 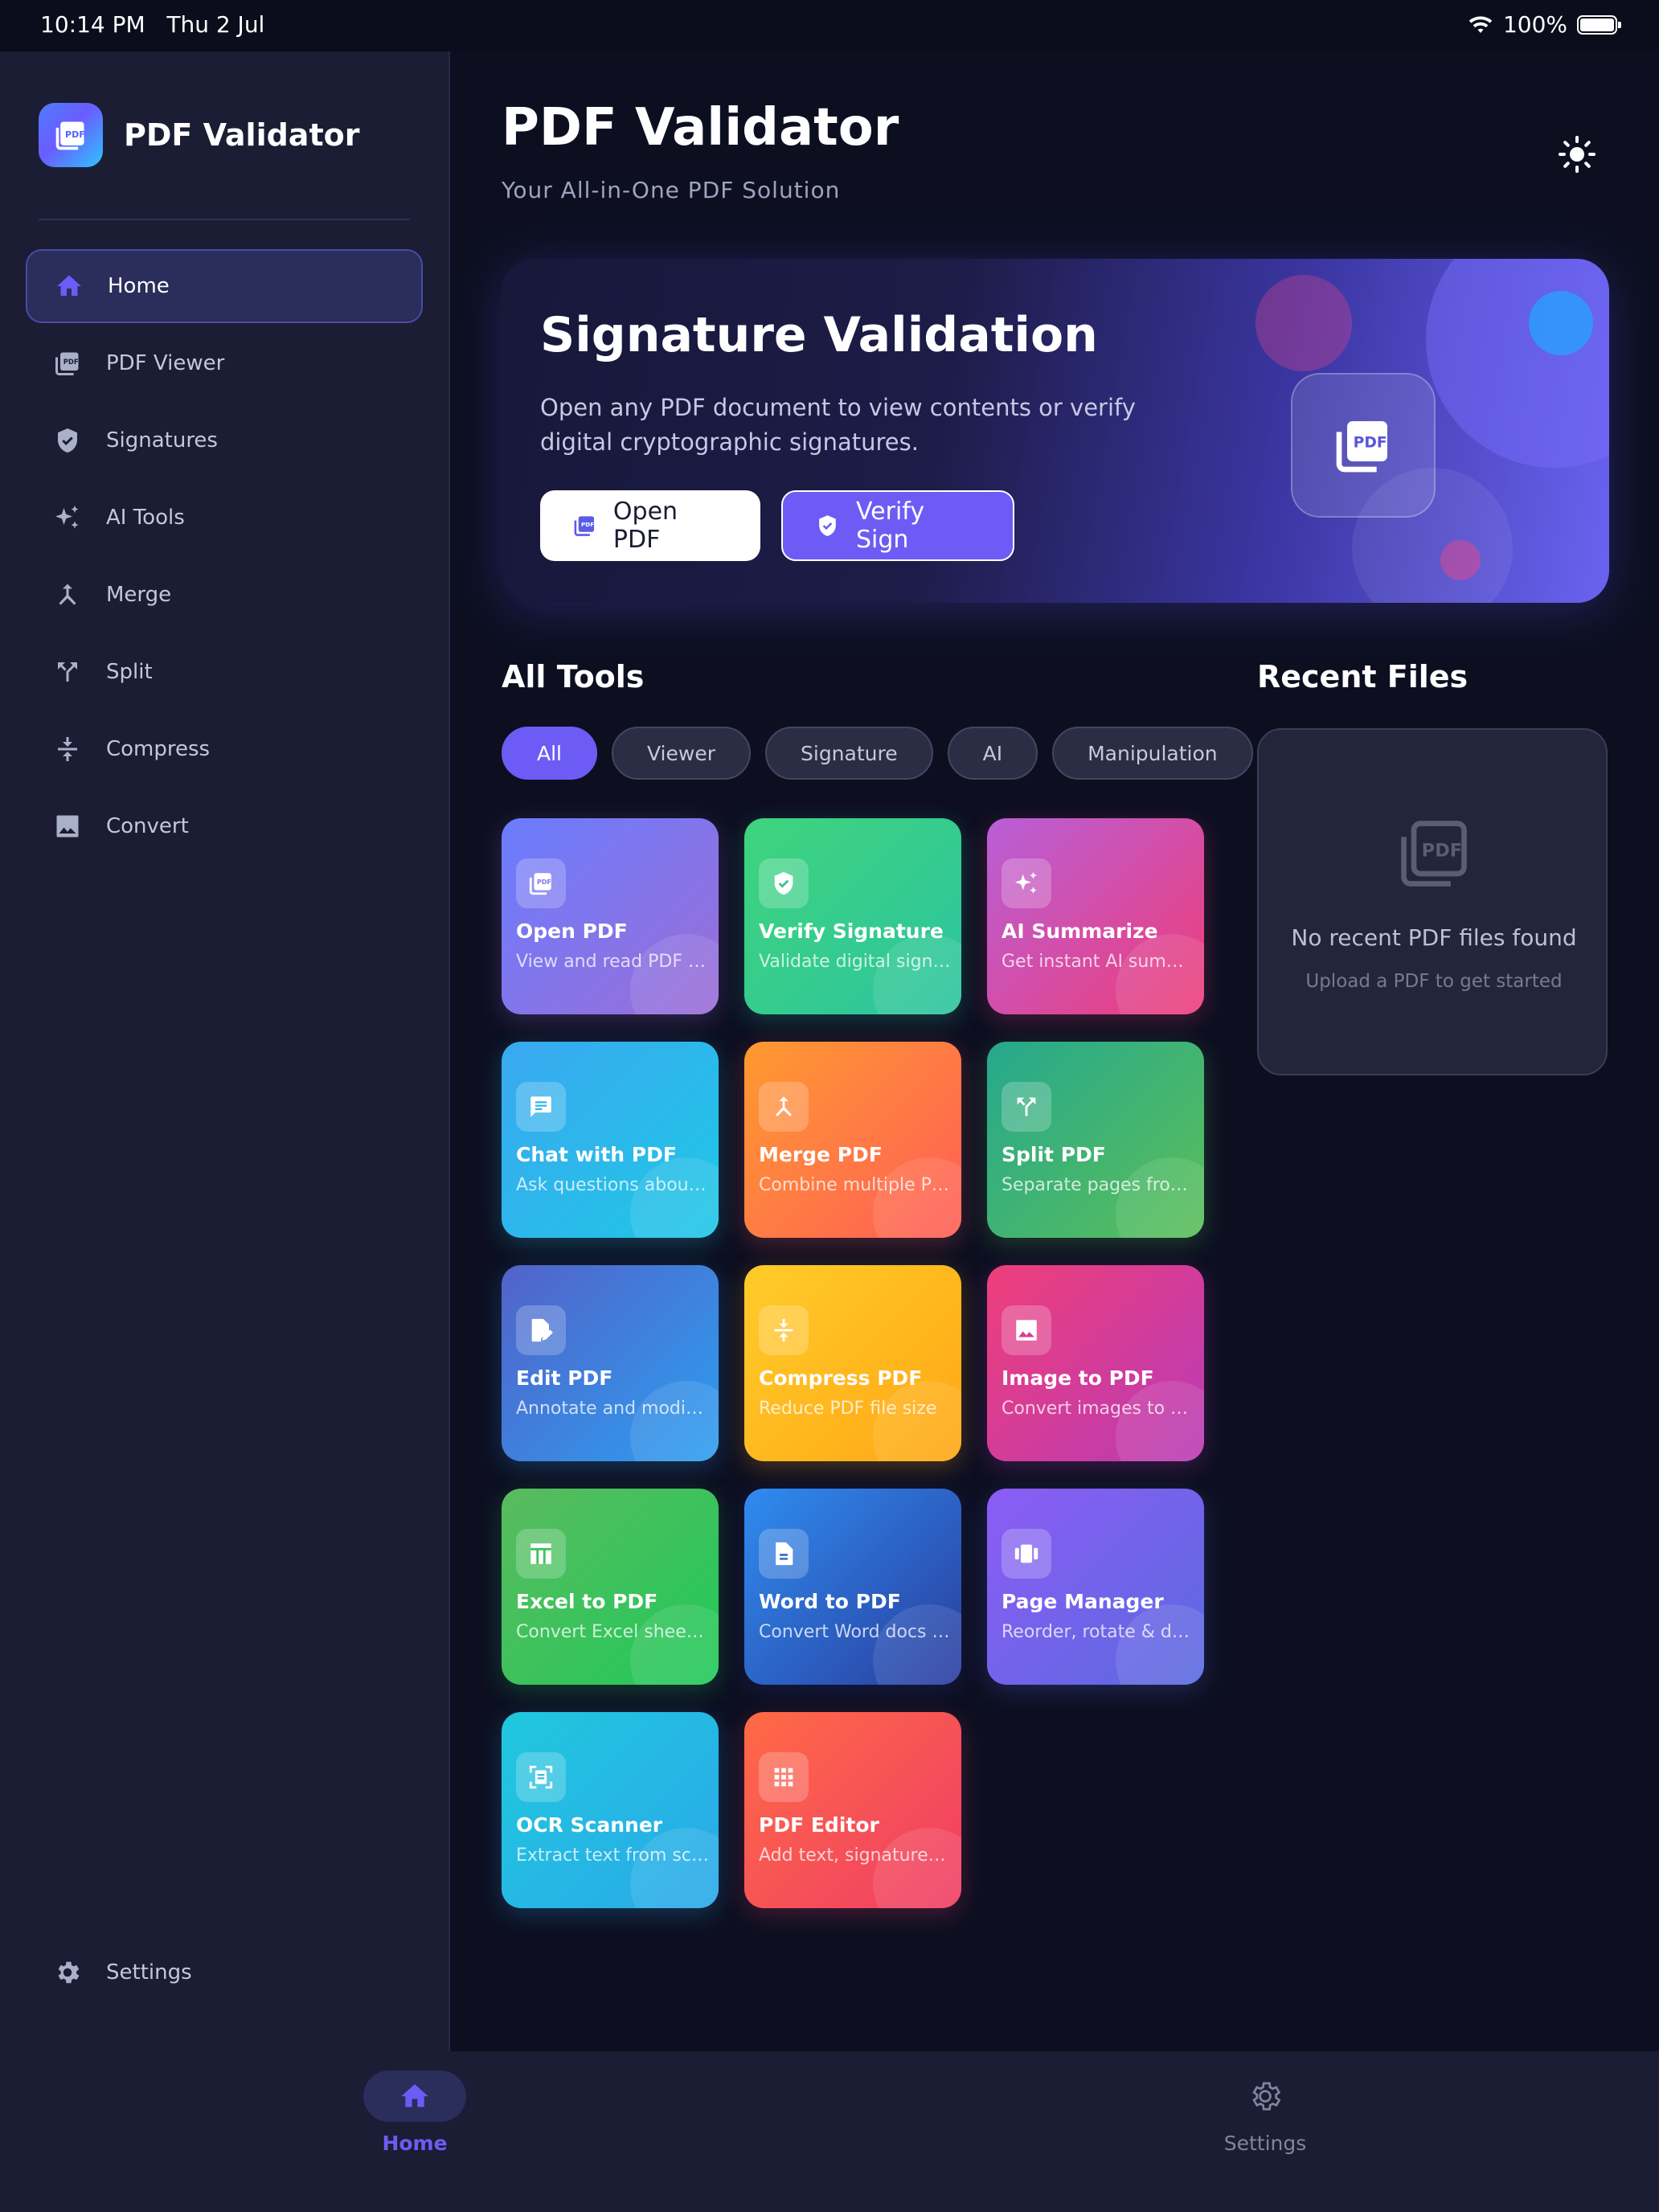 I want to click on tool-description: Reduce PDF file size, so click(x=848, y=1409).